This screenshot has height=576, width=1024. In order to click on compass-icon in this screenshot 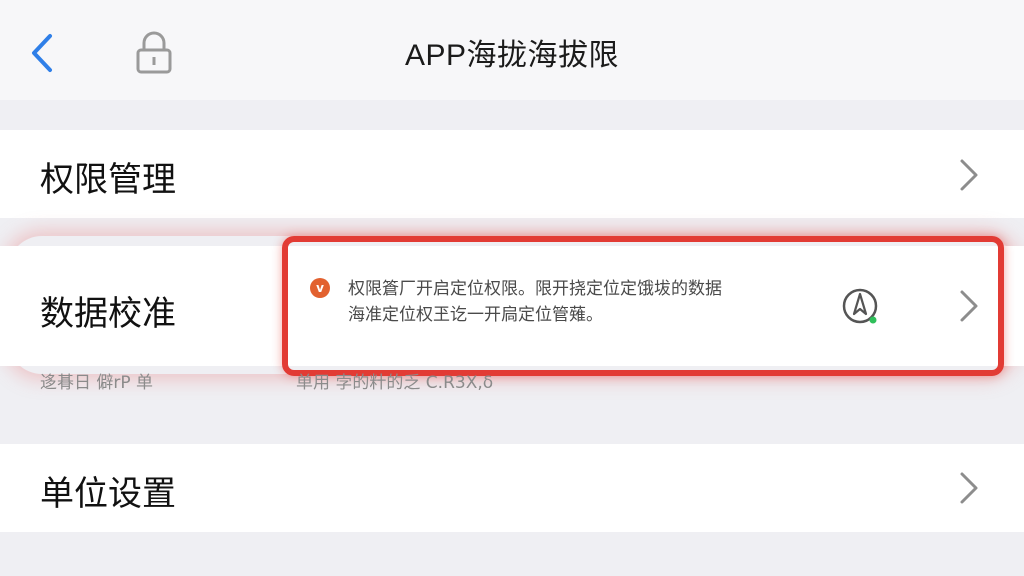, I will do `click(860, 306)`.